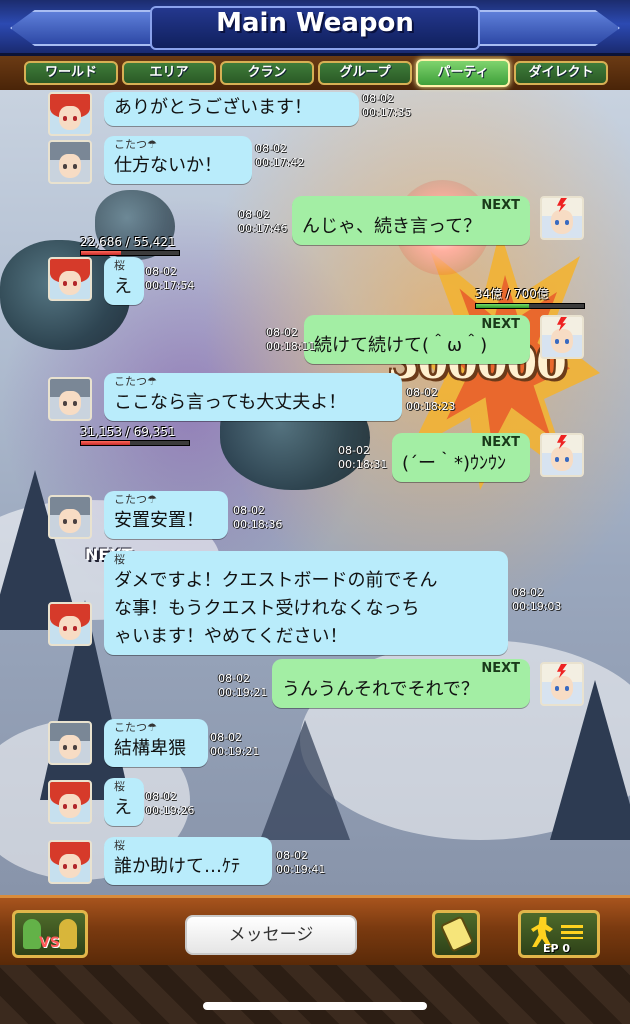 The height and width of the screenshot is (1024, 630). I want to click on stamp-button, so click(456, 934).